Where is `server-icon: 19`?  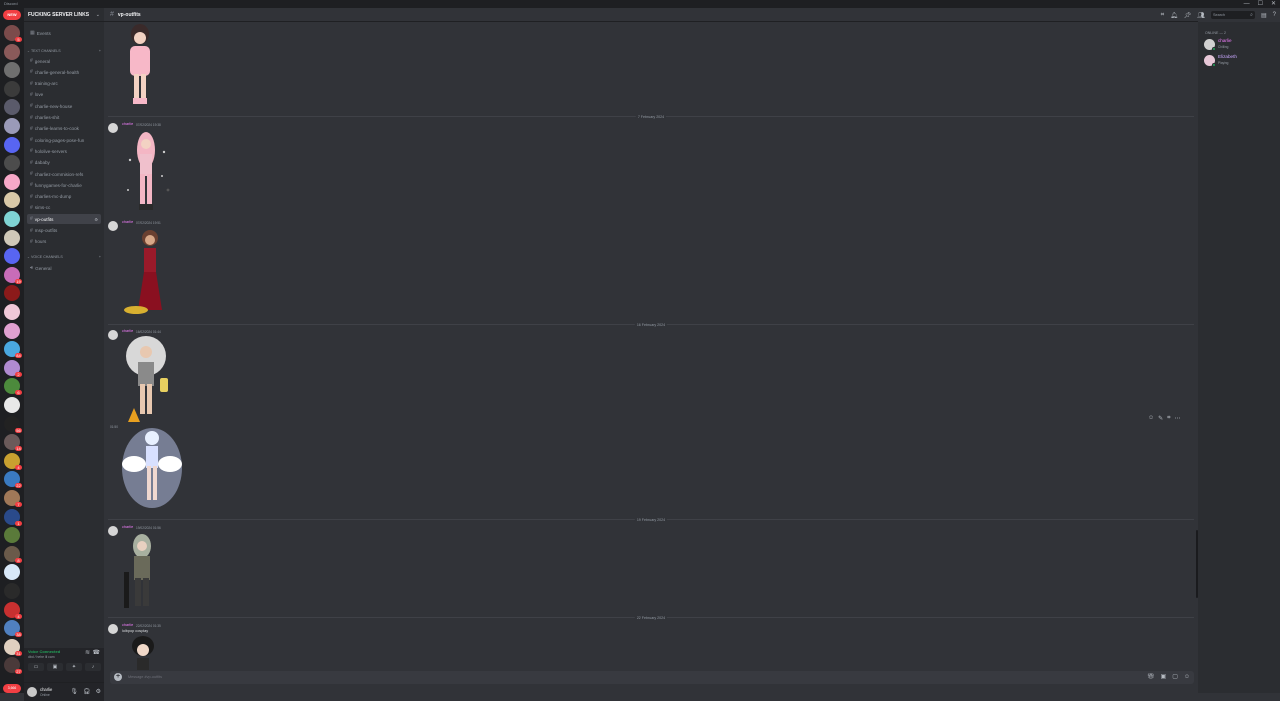
server-icon: 19 is located at coordinates (13, 275).